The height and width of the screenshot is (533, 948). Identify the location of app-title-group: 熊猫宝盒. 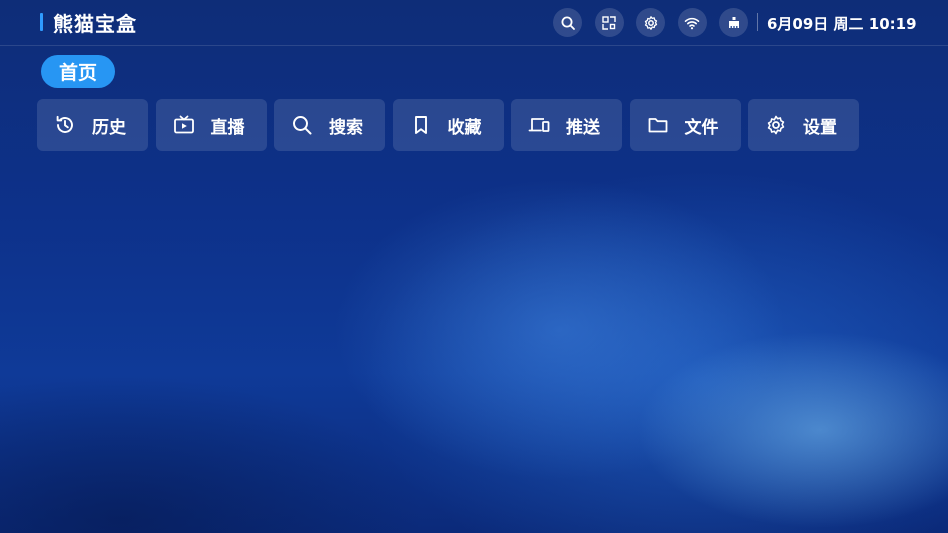
(88, 23).